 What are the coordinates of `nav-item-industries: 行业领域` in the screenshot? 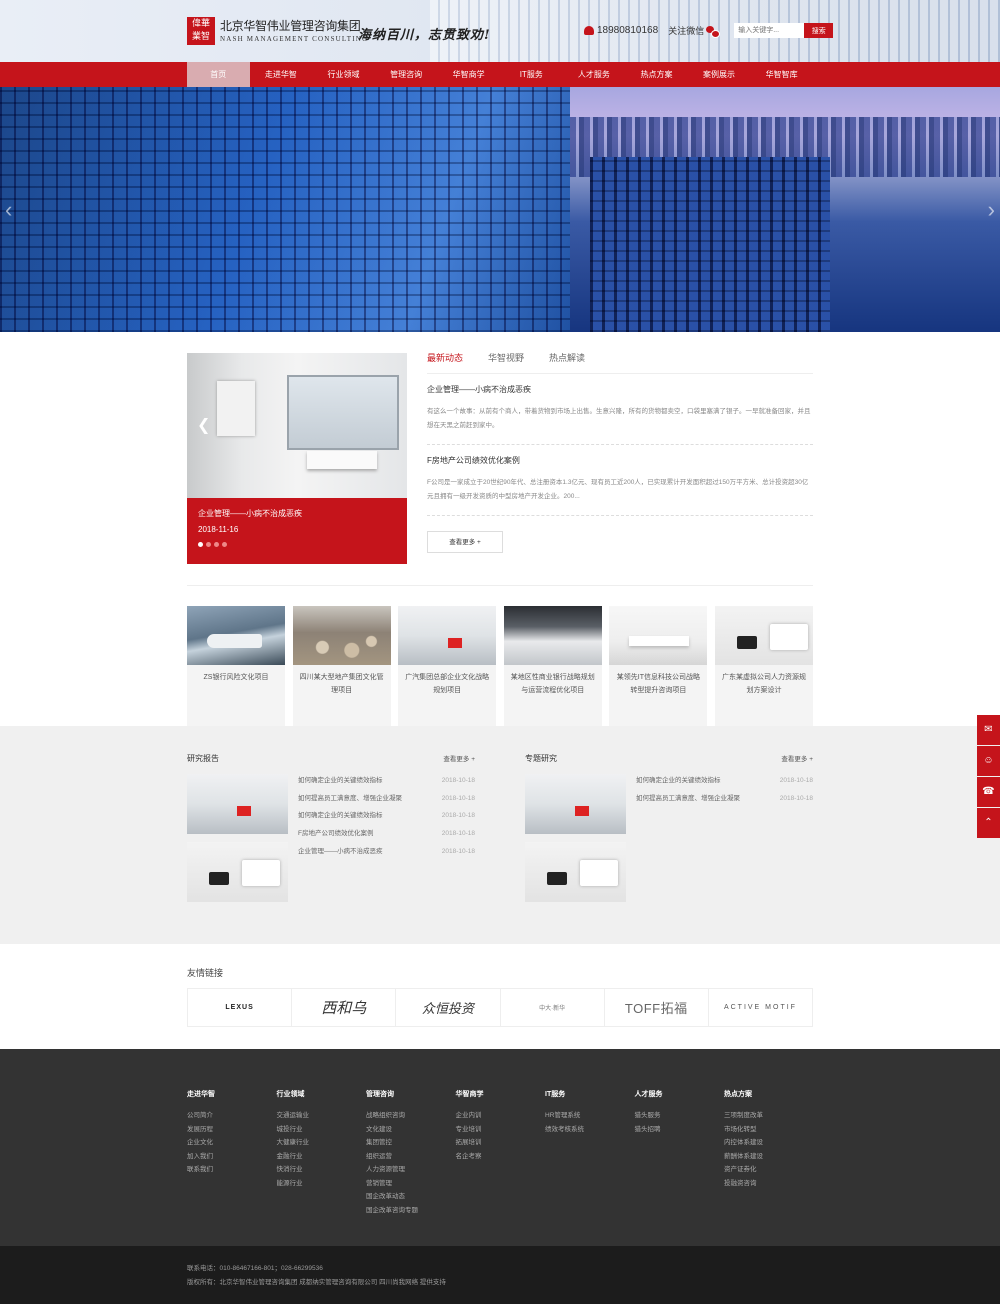 It's located at (343, 74).